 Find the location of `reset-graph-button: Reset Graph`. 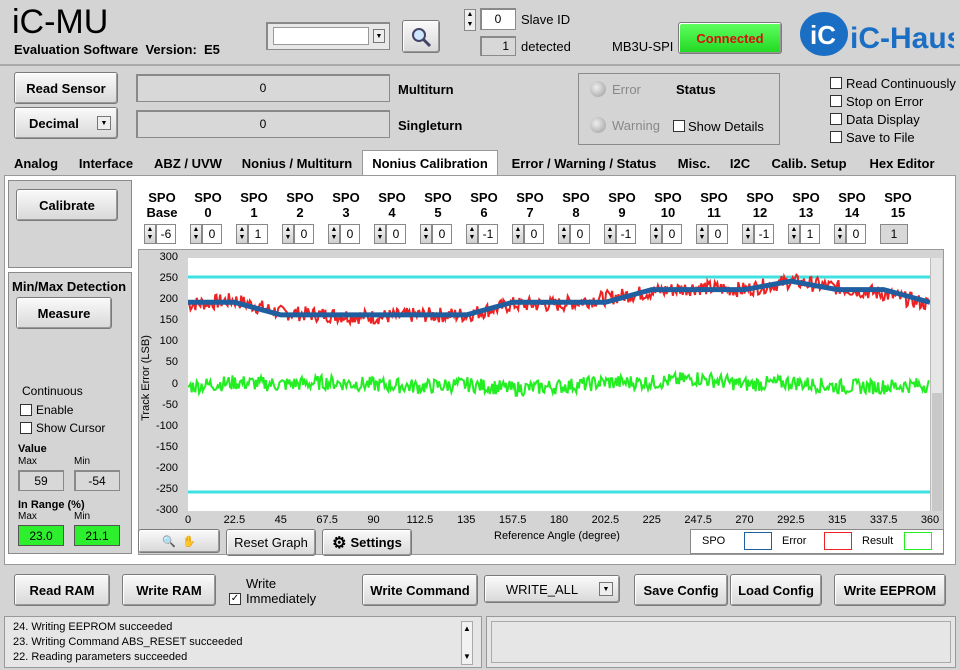

reset-graph-button: Reset Graph is located at coordinates (271, 542).